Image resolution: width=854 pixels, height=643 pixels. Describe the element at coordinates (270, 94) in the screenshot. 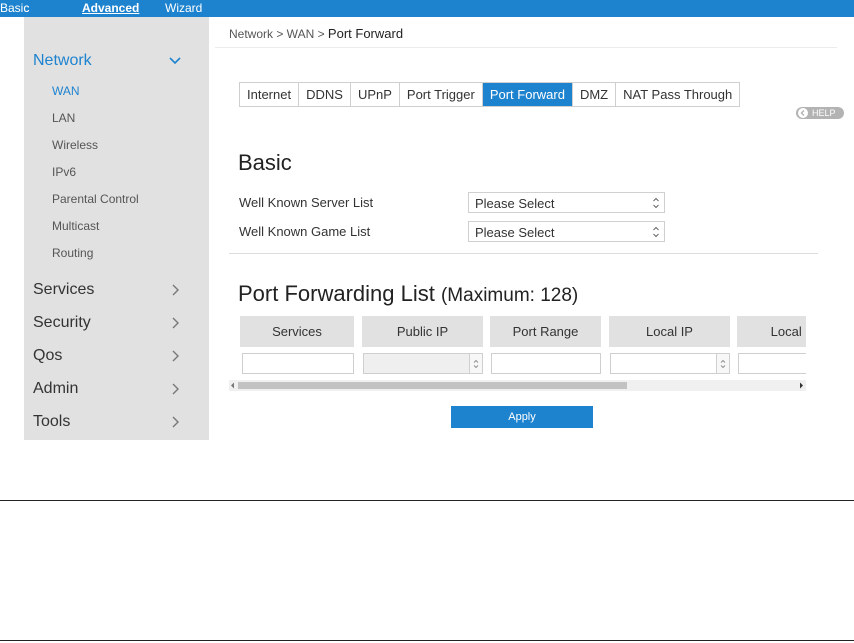

I see `tab-internet: Internet` at that location.